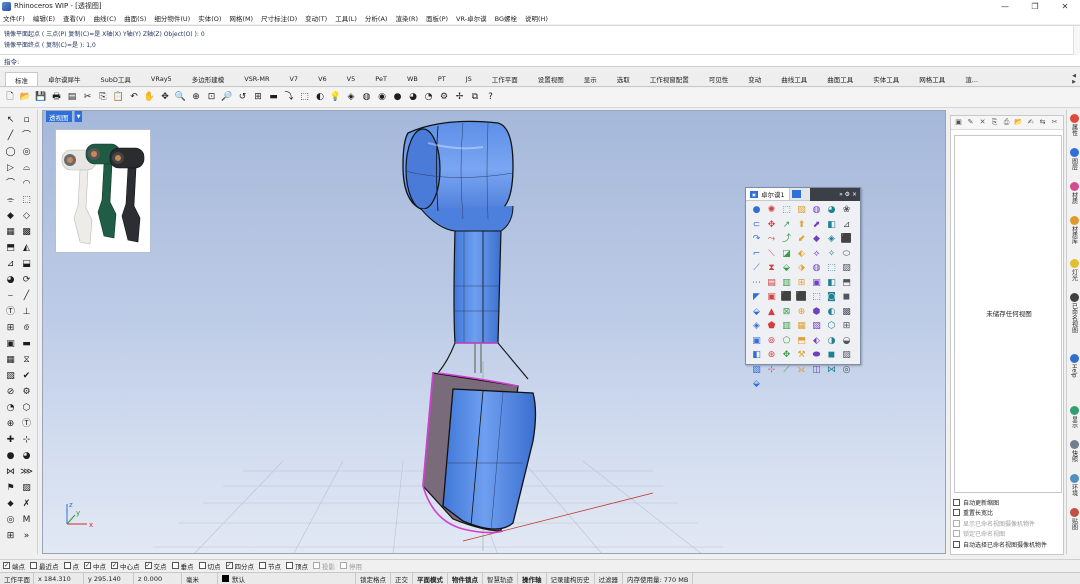 This screenshot has height=584, width=1080. What do you see at coordinates (669, 79) in the screenshot?
I see `toolbar-tab: 工作视窗配置` at bounding box center [669, 79].